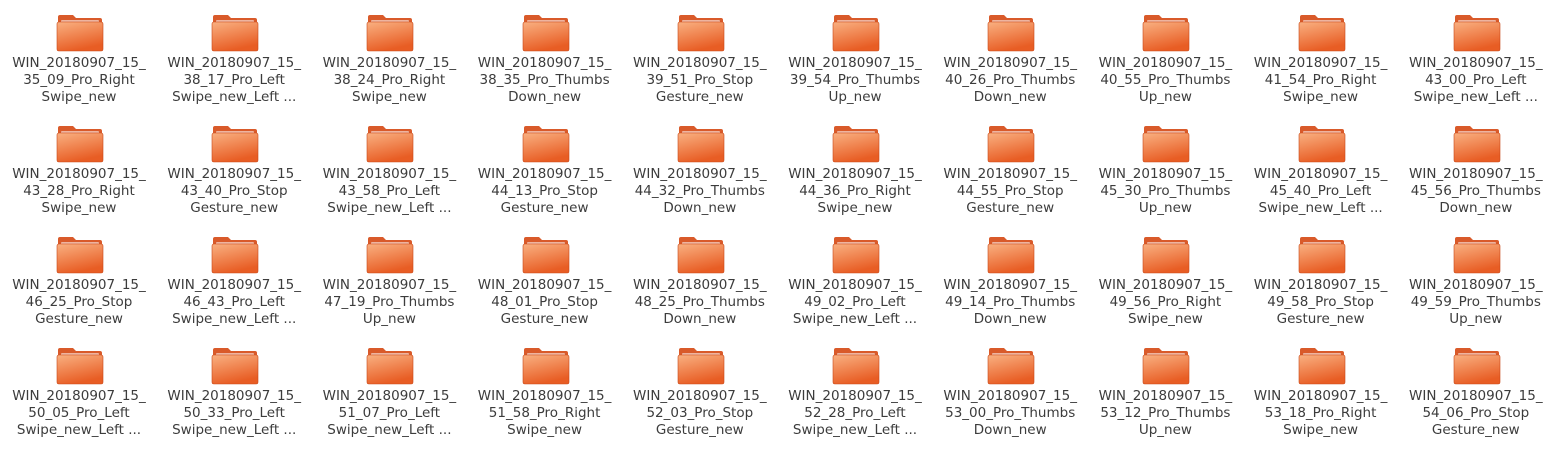 Image resolution: width=1562 pixels, height=449 pixels. I want to click on folder-item: WIN_20180907_15_ 49_56_Pro_Right Swipe_new, so click(1165, 279).